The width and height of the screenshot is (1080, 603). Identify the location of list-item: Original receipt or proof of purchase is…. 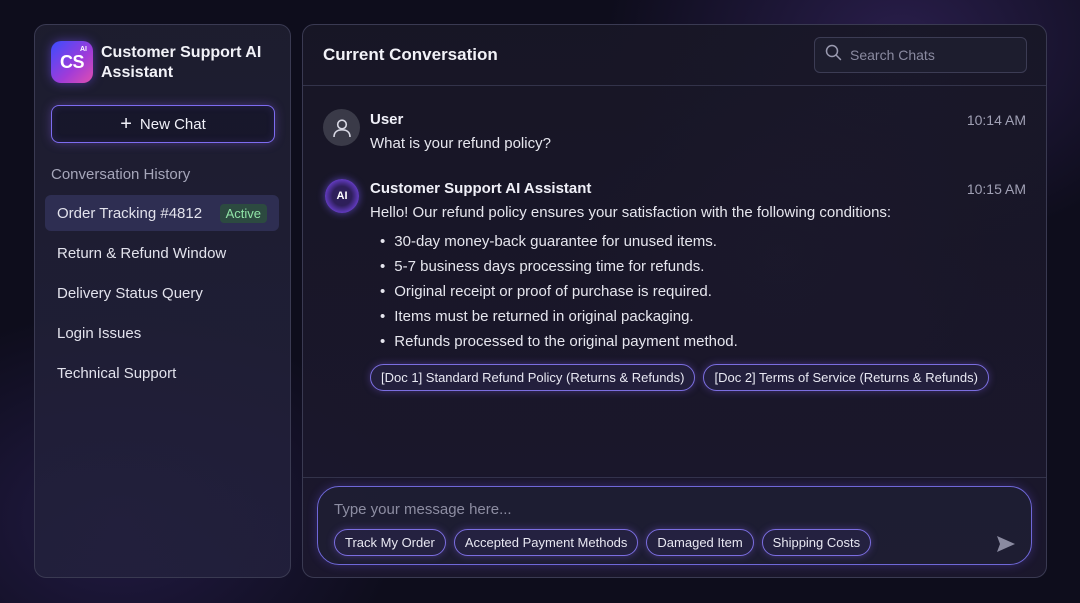
(559, 294).